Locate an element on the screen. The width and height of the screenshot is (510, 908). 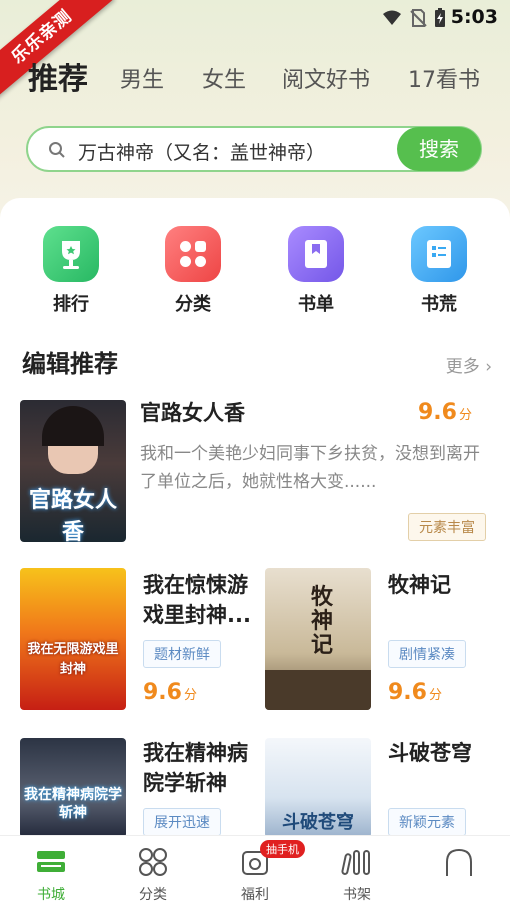
book-cover: 我在精神病院学斩神 is located at coordinates (73, 788).